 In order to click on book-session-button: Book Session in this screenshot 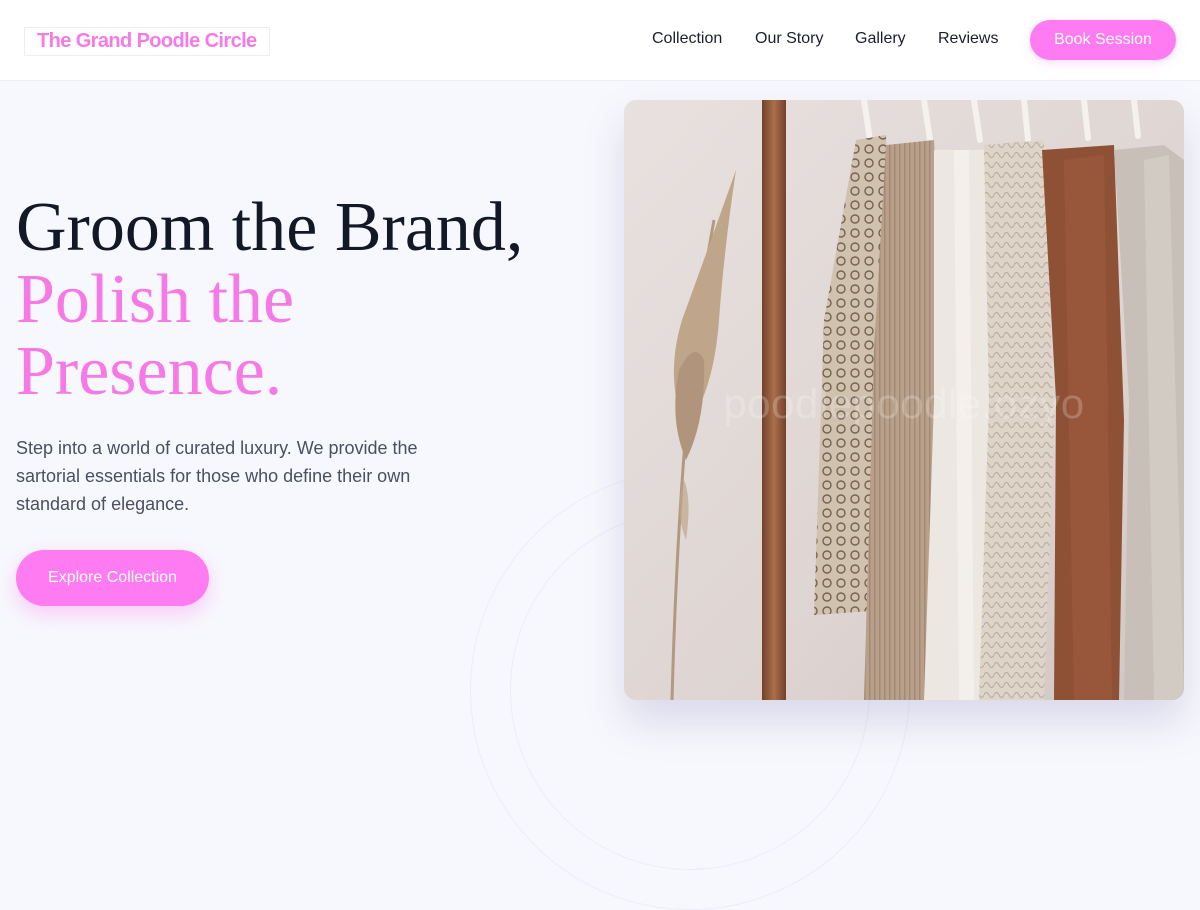, I will do `click(1103, 40)`.